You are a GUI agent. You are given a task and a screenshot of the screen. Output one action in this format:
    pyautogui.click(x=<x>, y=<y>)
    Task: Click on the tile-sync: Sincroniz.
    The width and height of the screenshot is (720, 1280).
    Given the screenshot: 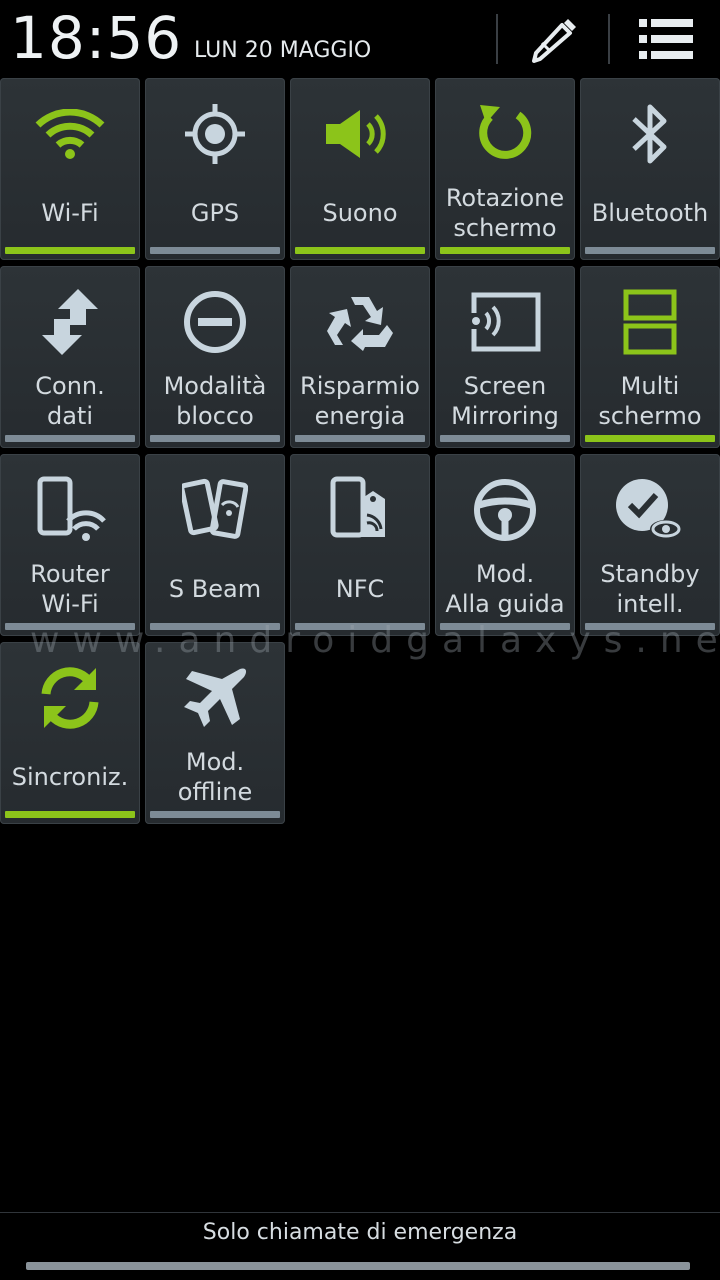 What is the action you would take?
    pyautogui.click(x=70, y=733)
    